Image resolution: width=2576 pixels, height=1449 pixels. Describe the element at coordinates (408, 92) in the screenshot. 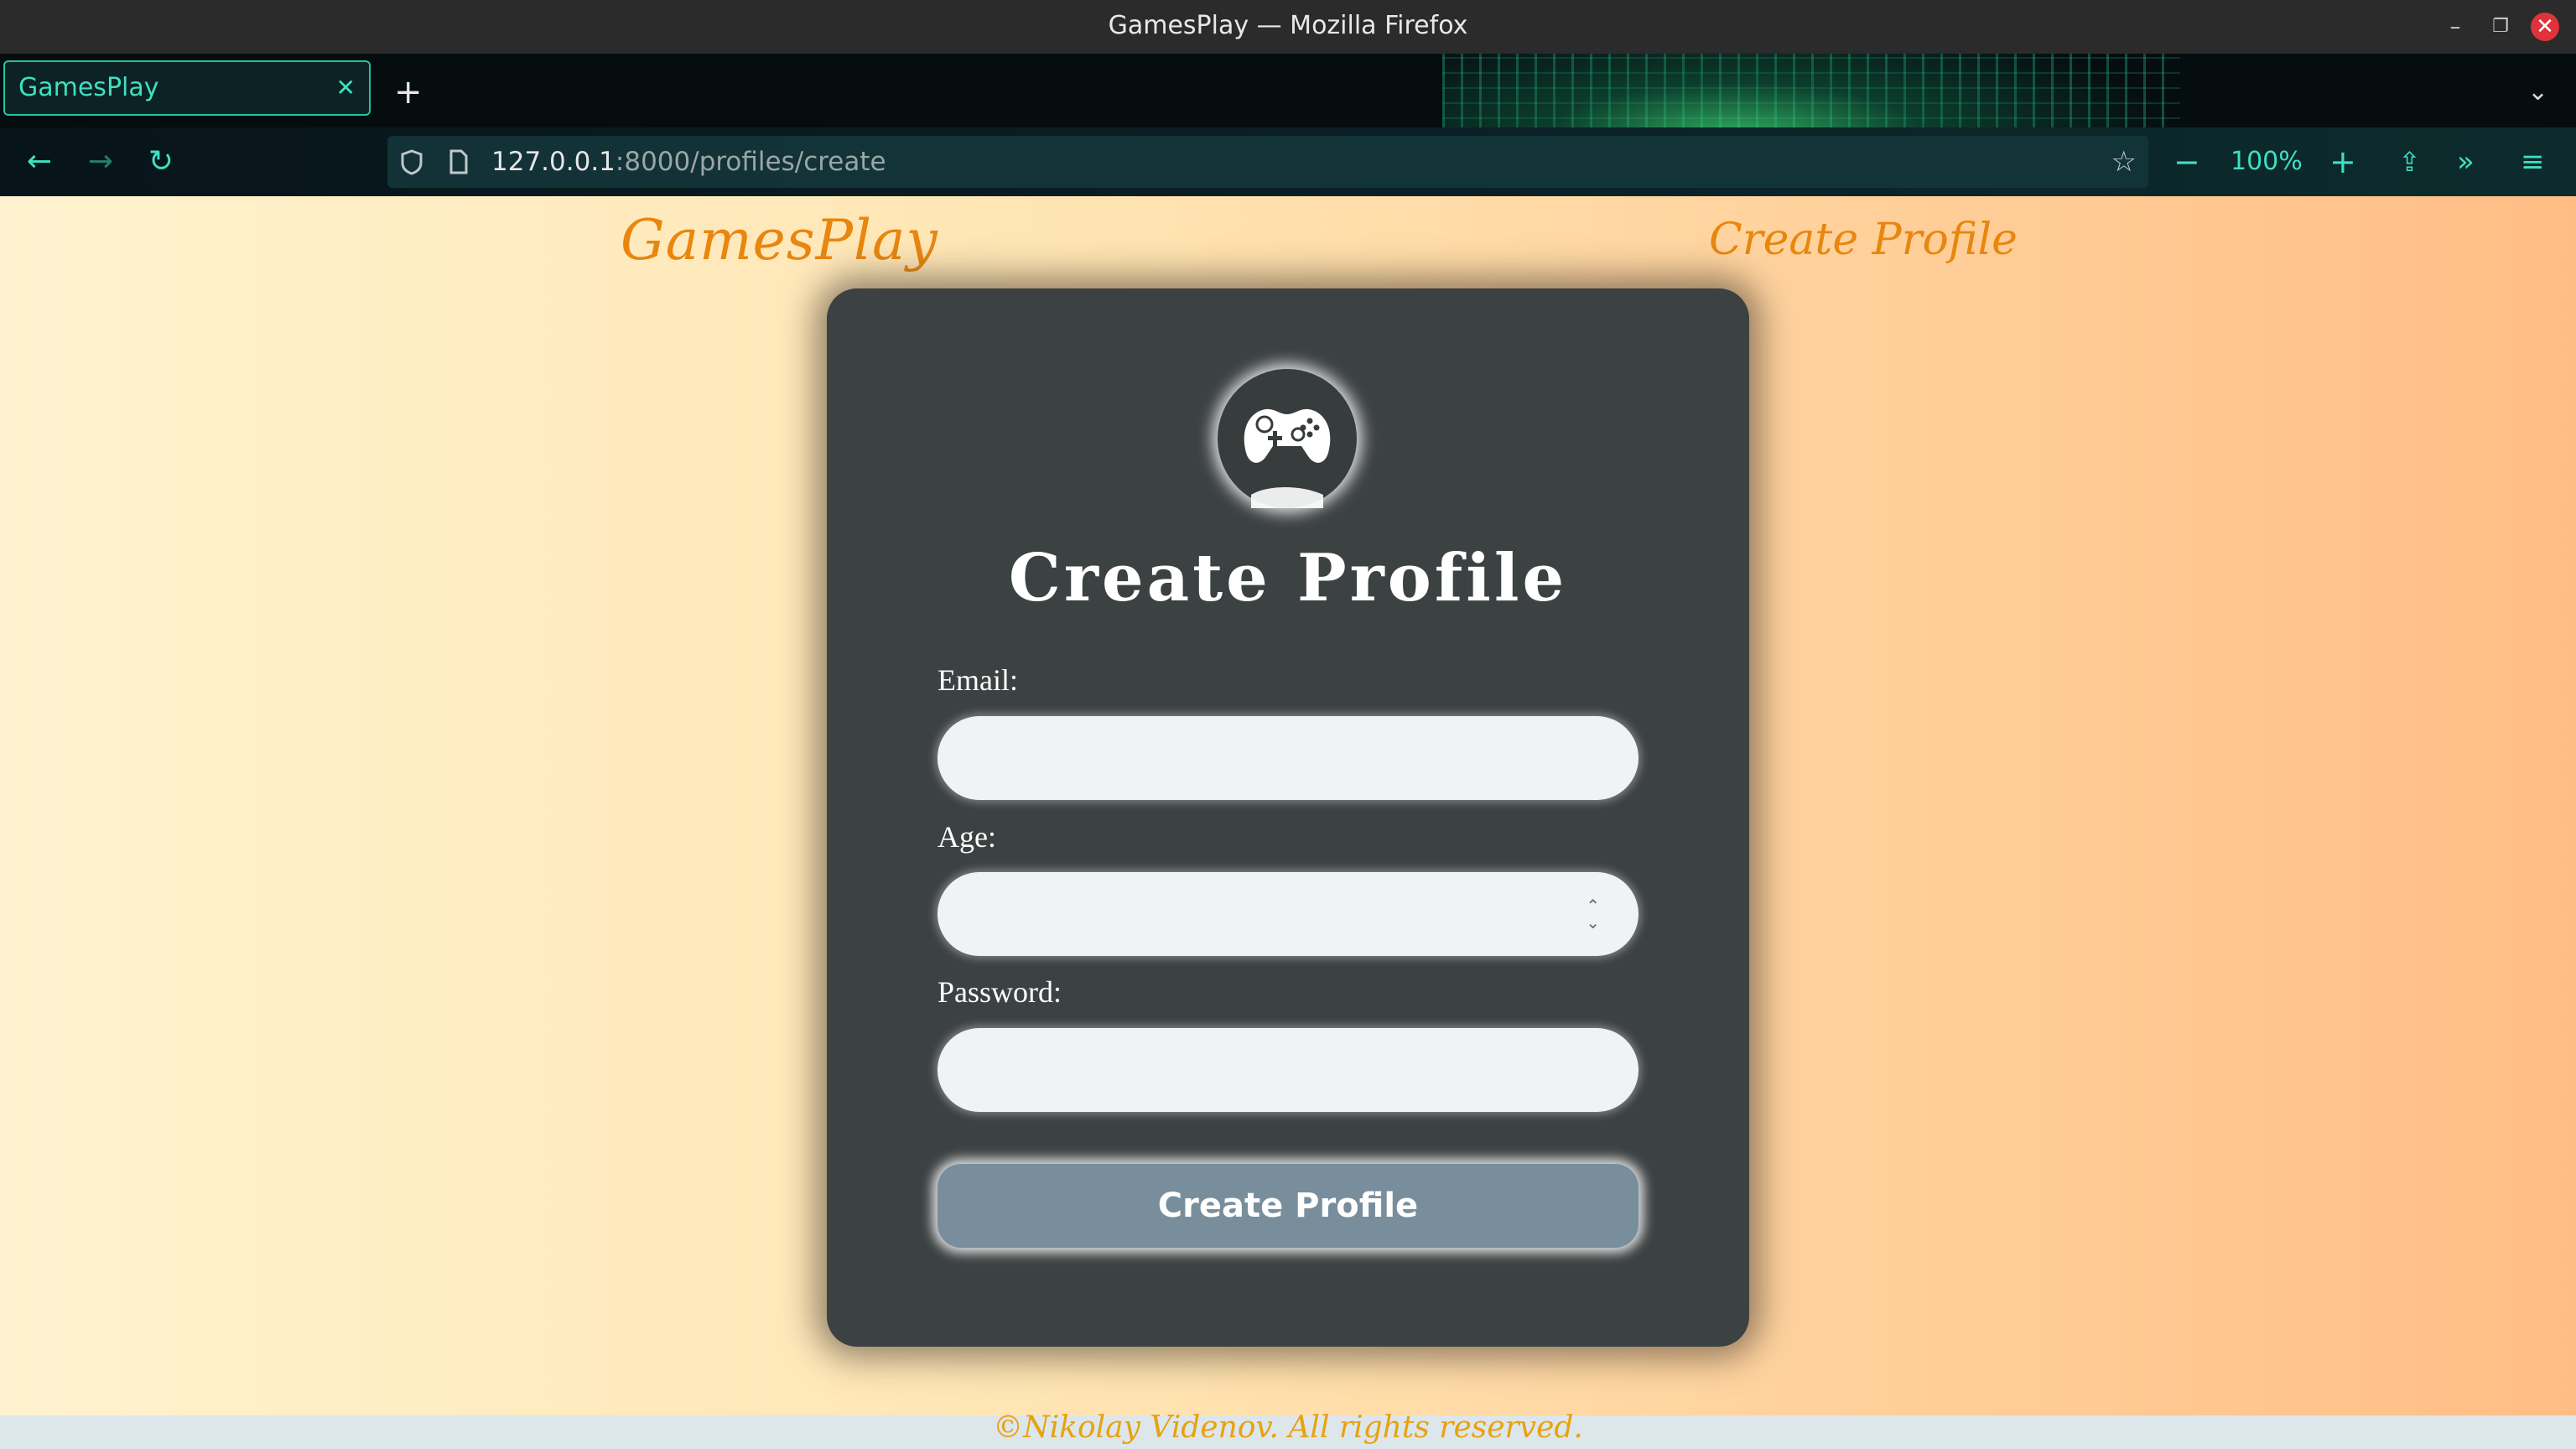

I see `new-tab-button: +` at that location.